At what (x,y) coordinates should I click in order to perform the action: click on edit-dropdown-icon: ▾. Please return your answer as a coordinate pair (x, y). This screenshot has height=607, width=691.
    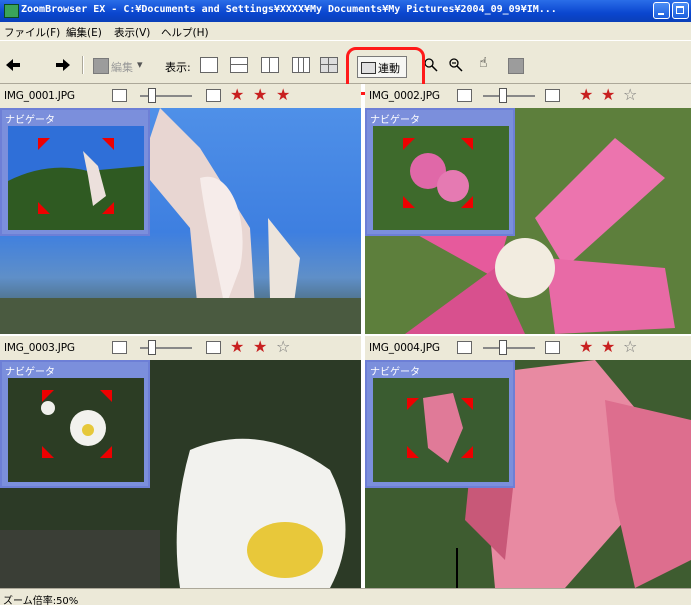
    Looking at the image, I should click on (140, 64).